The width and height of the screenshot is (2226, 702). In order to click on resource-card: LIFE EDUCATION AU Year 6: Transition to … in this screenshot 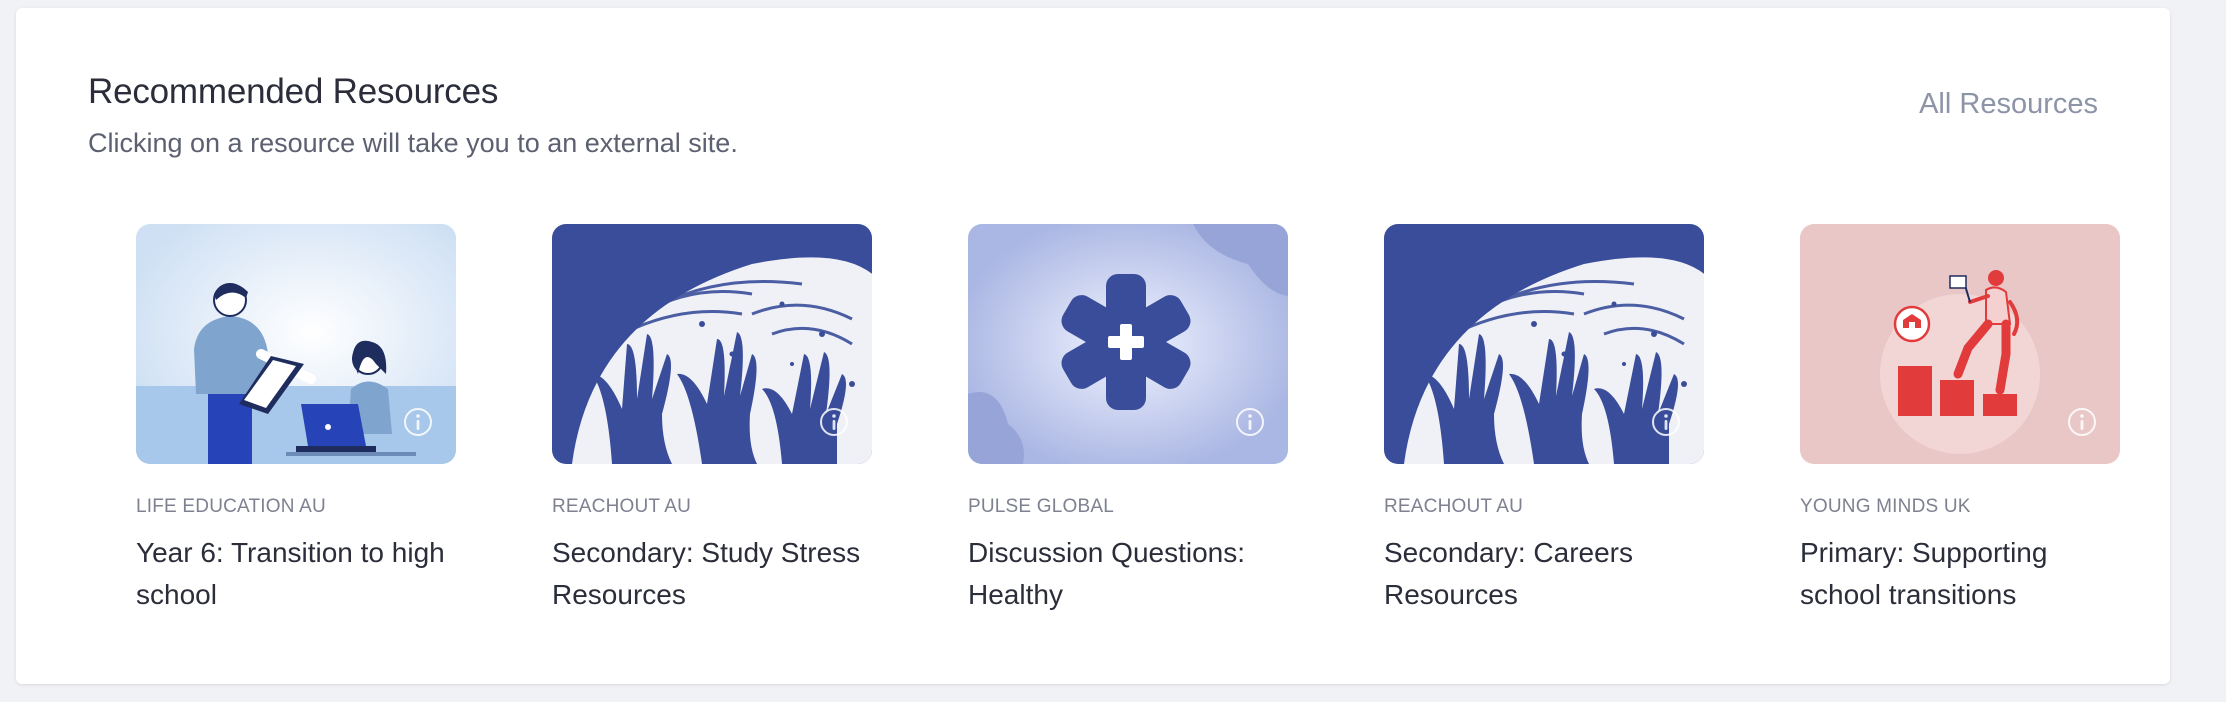, I will do `click(296, 420)`.